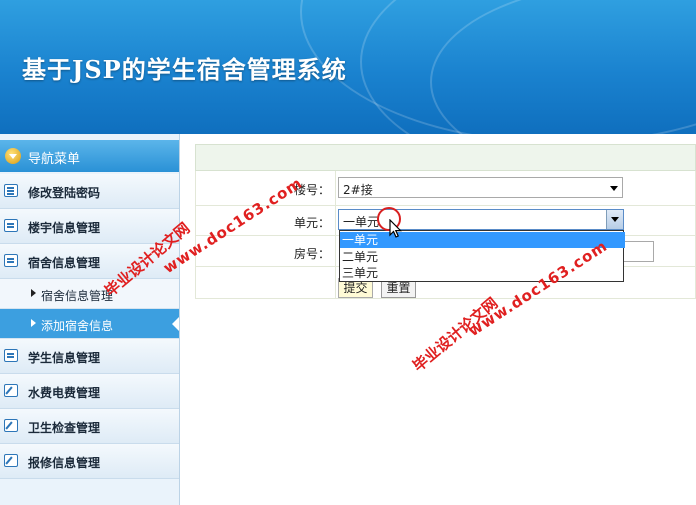 This screenshot has width=696, height=505. I want to click on sidebar-item-utility-fees: 水费电费管理, so click(89, 391).